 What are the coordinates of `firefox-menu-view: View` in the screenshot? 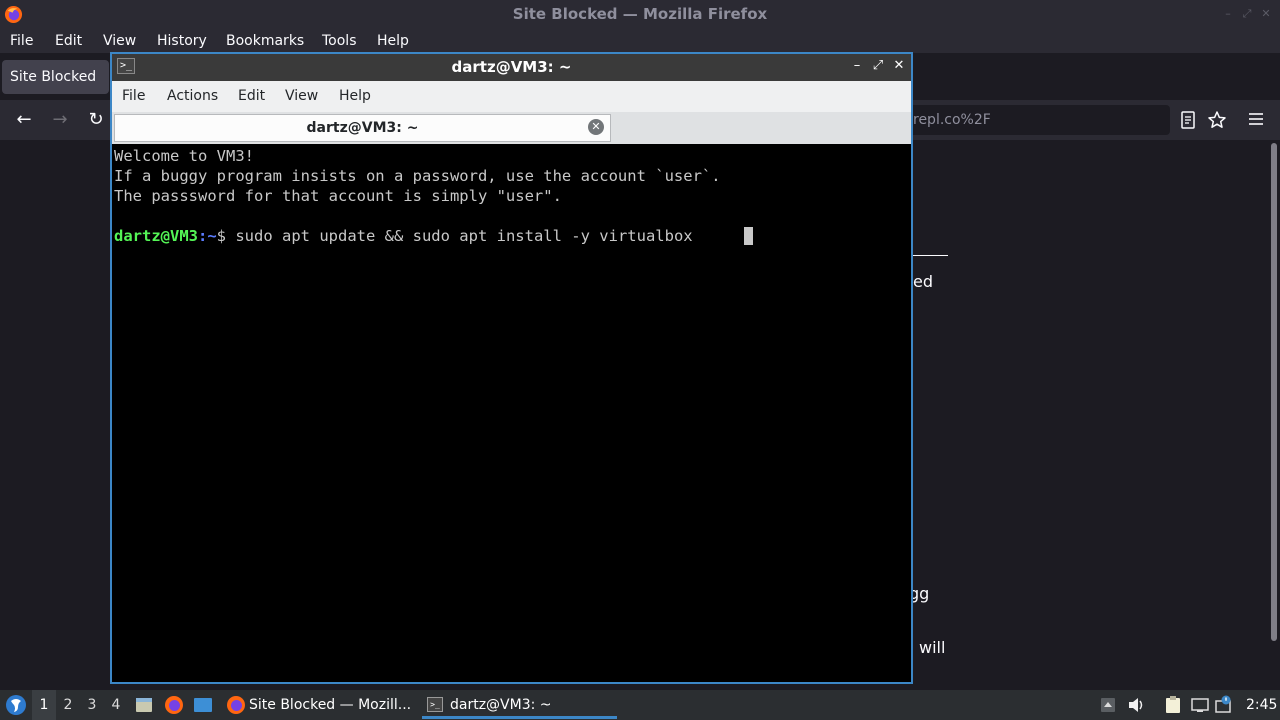 It's located at (119, 41).